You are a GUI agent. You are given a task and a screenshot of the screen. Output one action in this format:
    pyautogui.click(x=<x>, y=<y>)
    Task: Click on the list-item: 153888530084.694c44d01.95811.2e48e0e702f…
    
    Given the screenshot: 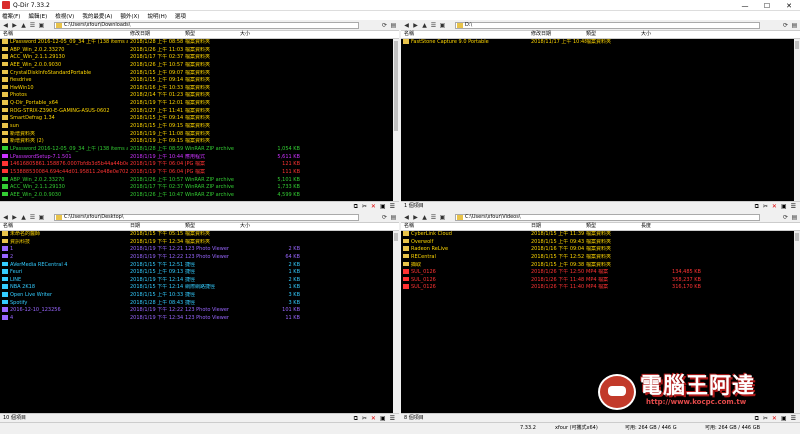 What is the action you would take?
    pyautogui.click(x=199, y=172)
    